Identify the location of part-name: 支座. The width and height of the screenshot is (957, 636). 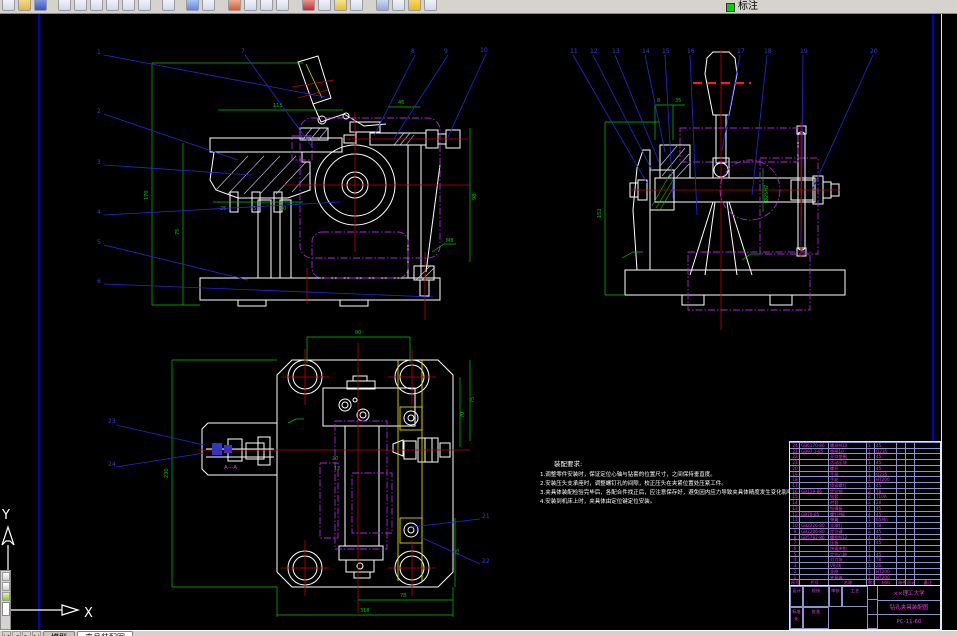
(847, 571).